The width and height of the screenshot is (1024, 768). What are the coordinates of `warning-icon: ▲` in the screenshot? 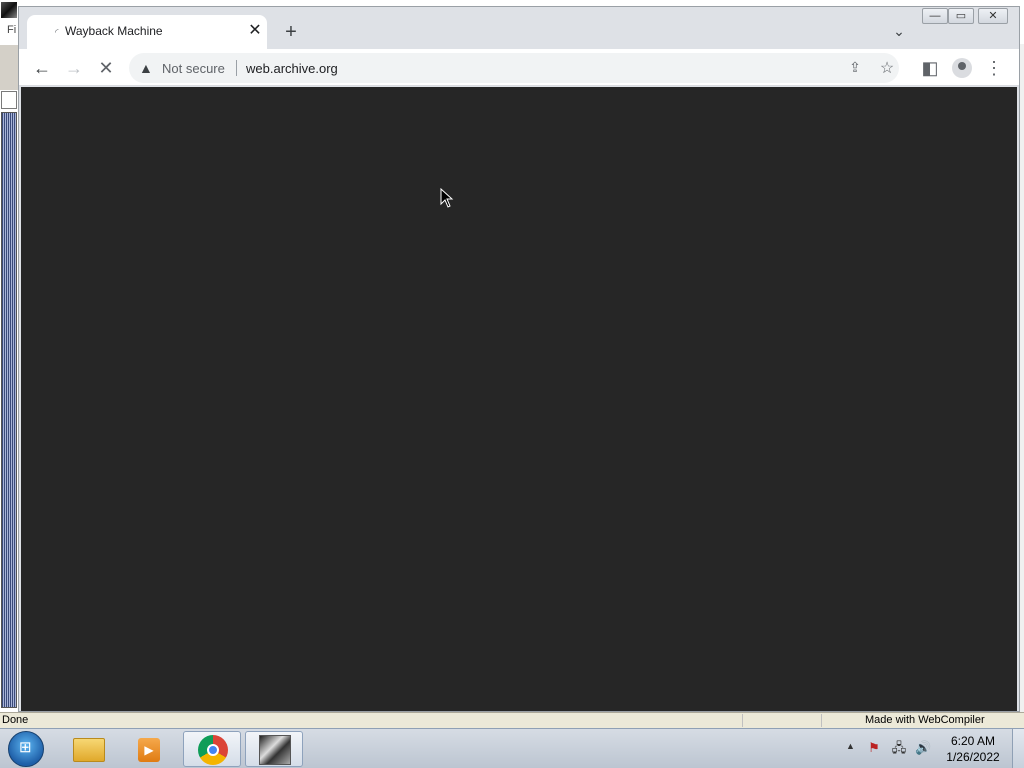 It's located at (147, 68).